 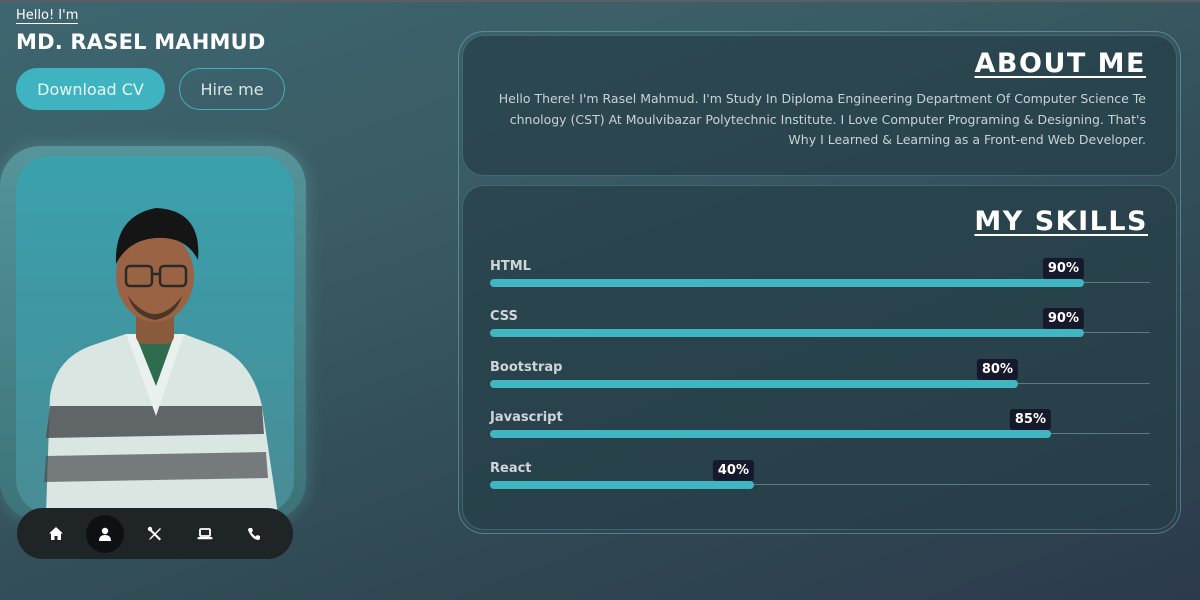 What do you see at coordinates (47, 16) in the screenshot?
I see `greeting: Hello! I'm` at bounding box center [47, 16].